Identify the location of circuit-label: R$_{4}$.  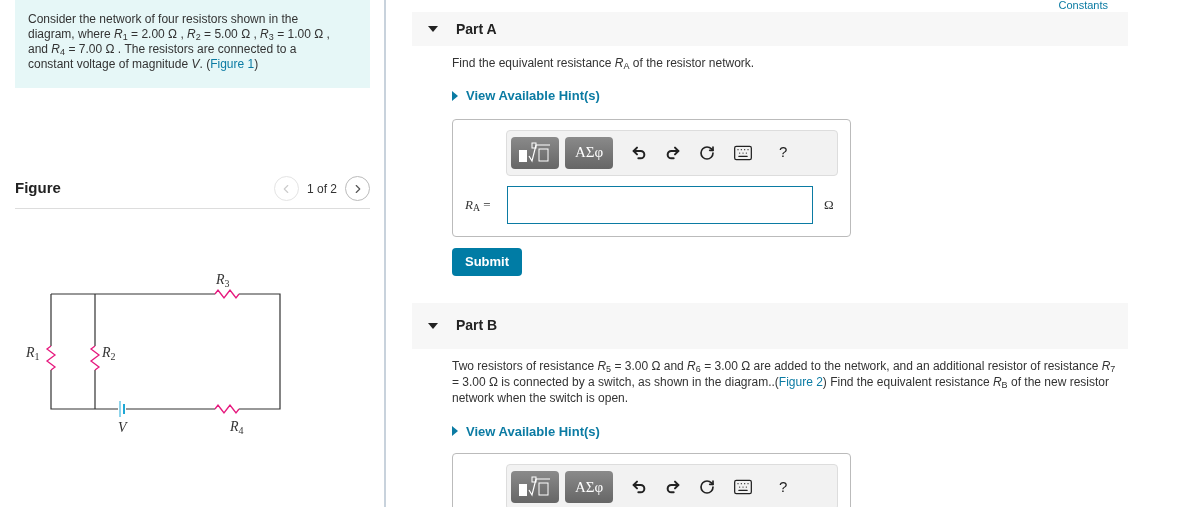
(237, 427).